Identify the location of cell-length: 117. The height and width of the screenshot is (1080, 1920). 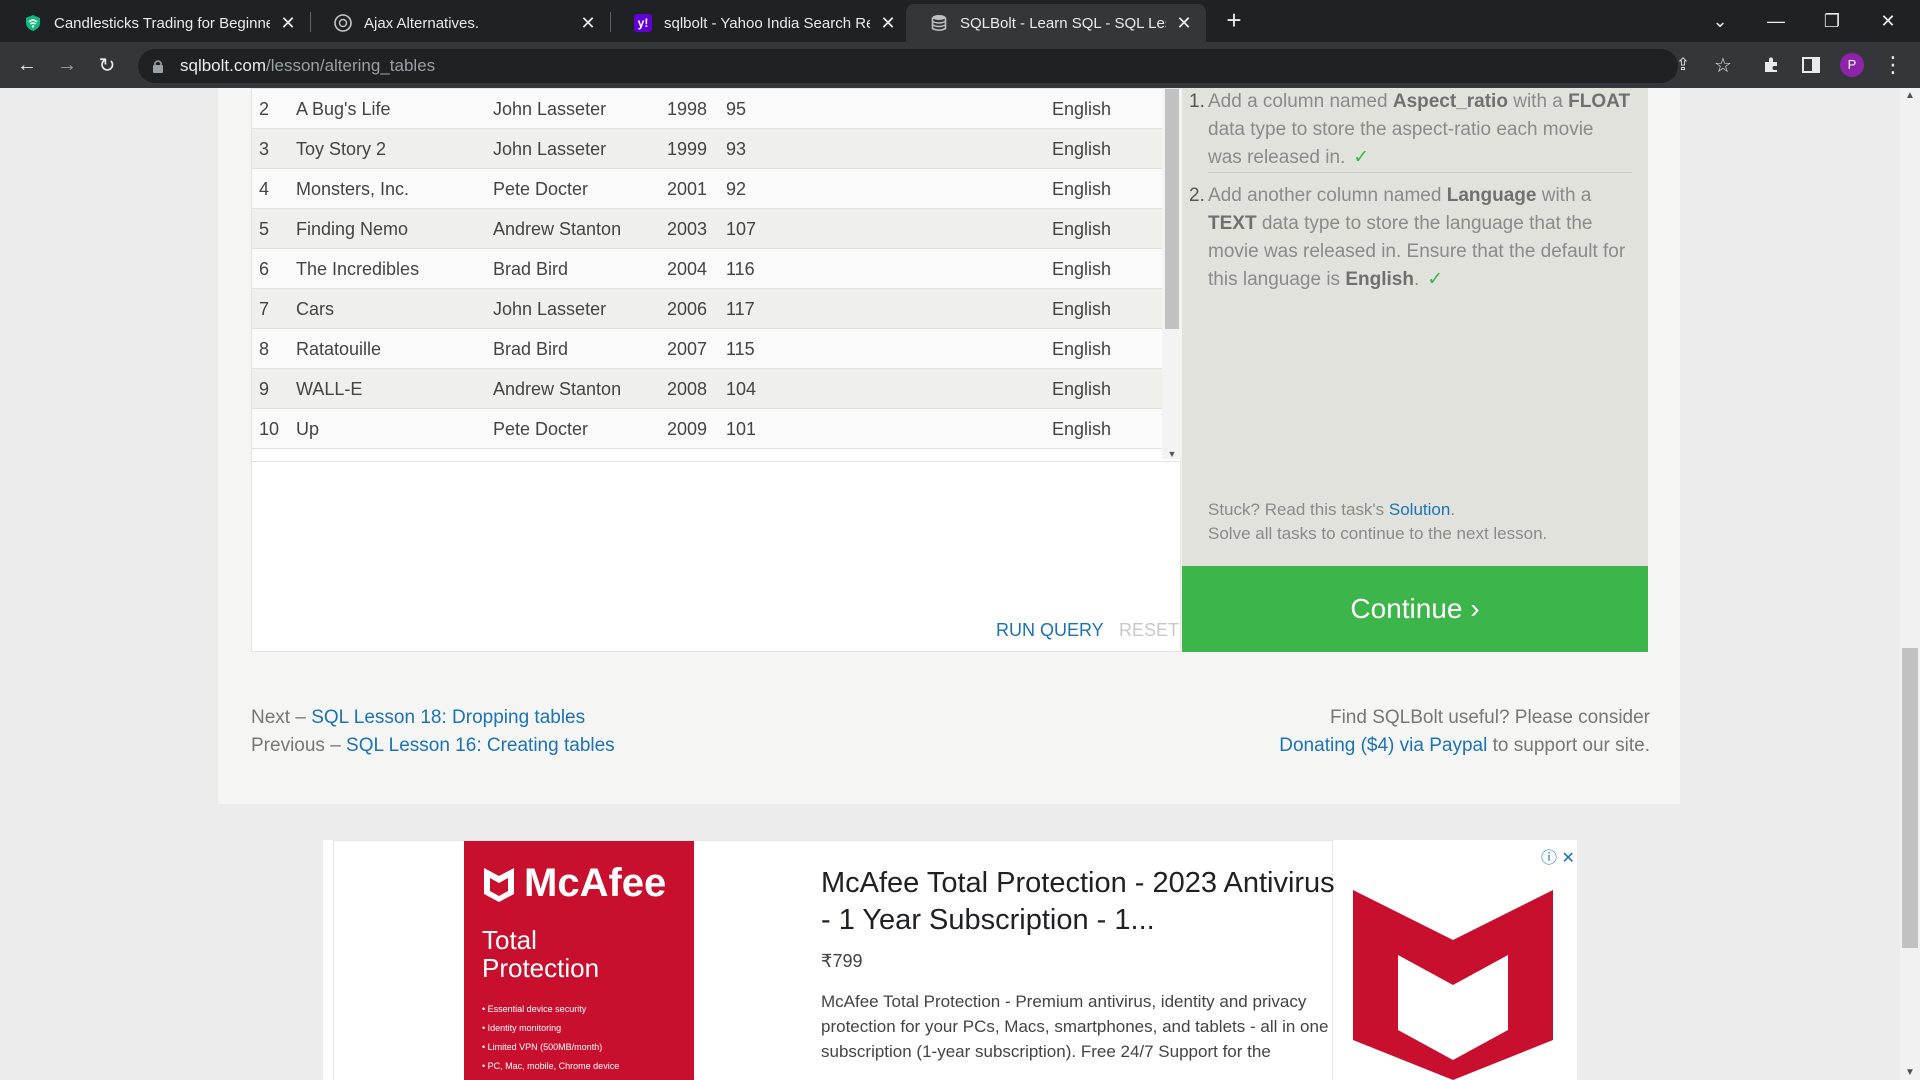
(740, 309).